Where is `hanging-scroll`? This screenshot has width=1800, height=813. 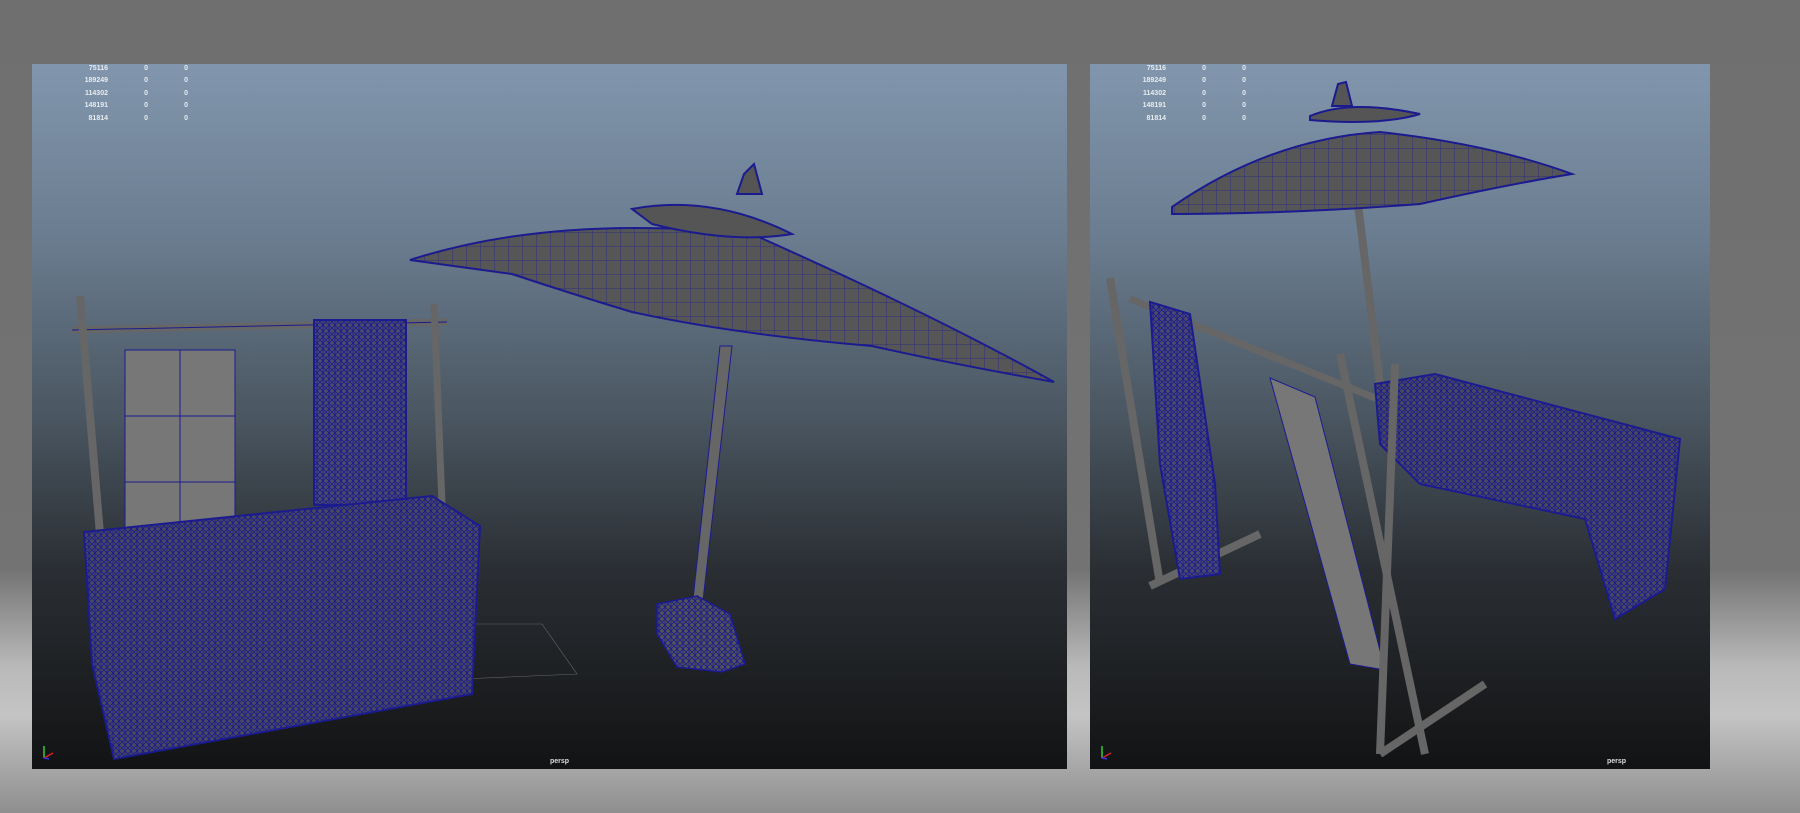
hanging-scroll is located at coordinates (1327, 524).